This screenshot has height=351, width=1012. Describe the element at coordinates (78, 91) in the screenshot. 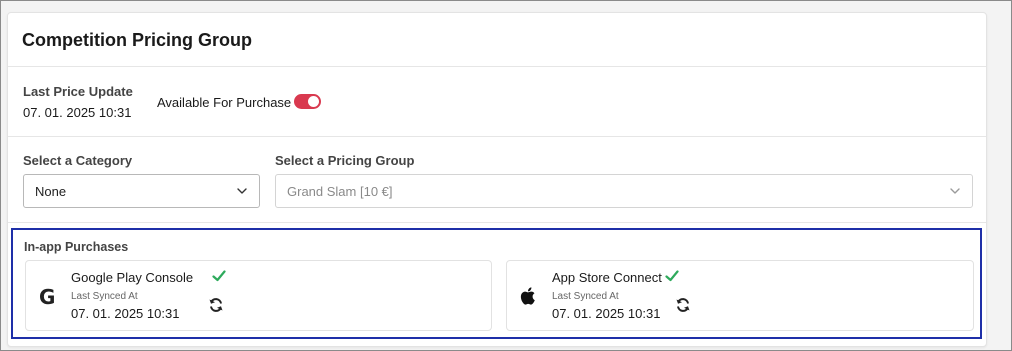

I see `last-price-update-label: Last Price Update` at that location.